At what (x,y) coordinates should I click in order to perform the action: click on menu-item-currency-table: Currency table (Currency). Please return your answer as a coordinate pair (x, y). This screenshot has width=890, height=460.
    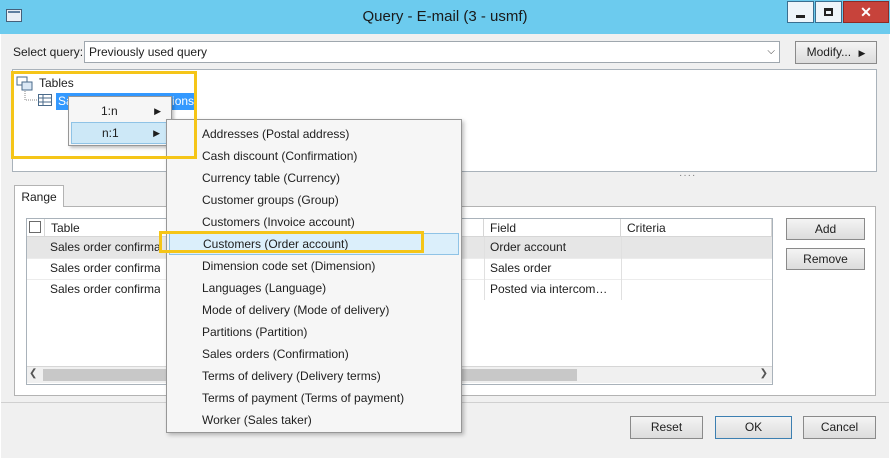
    Looking at the image, I should click on (314, 178).